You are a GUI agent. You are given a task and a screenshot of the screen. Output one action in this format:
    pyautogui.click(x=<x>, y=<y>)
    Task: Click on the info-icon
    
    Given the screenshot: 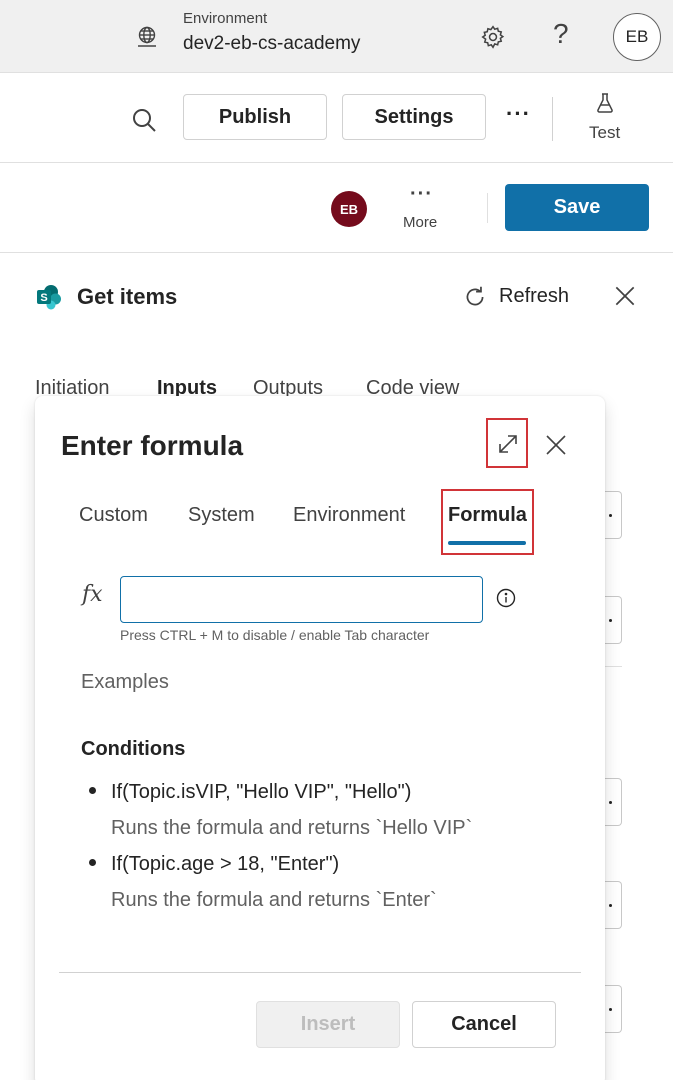 What is the action you would take?
    pyautogui.click(x=506, y=598)
    